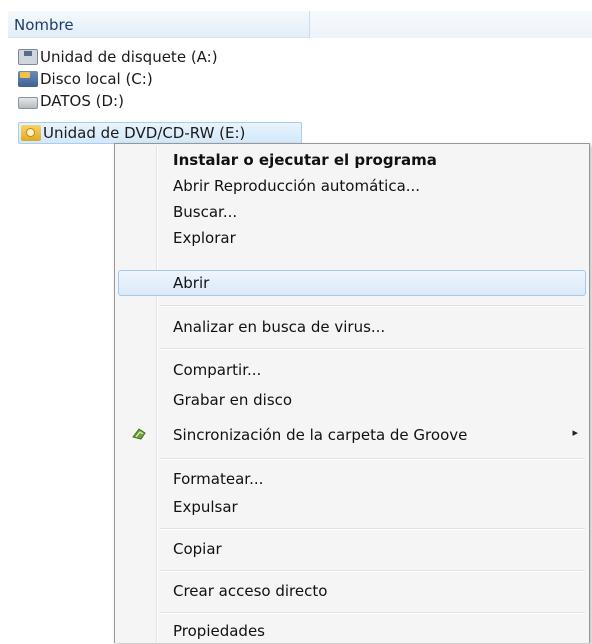 Image resolution: width=592 pixels, height=644 pixels. Describe the element at coordinates (352, 549) in the screenshot. I see `menu-item-copy: Copiar` at that location.